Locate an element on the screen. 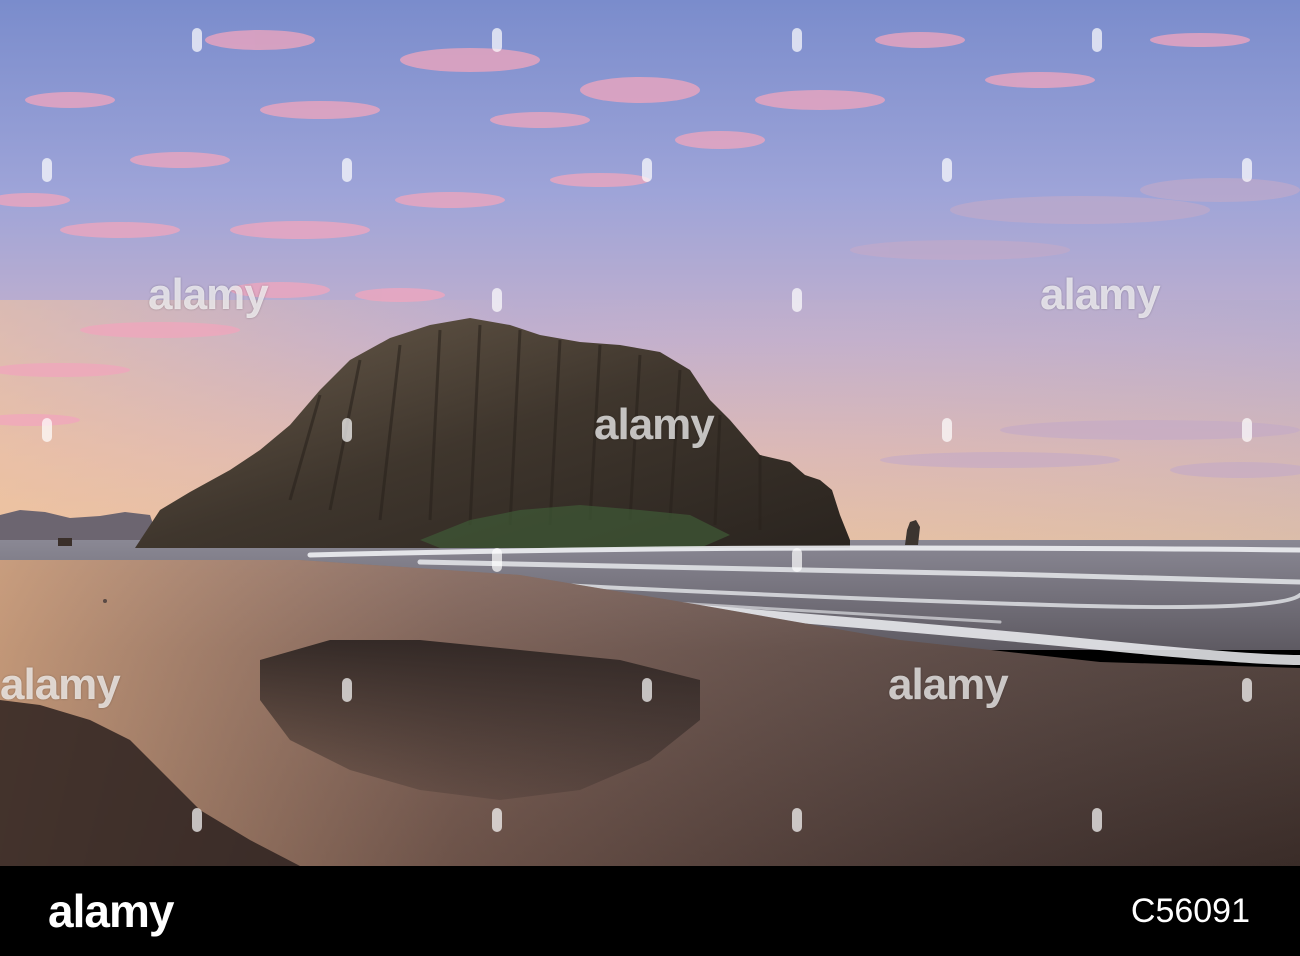 Image resolution: width=1300 pixels, height=956 pixels. image-id: C56091 is located at coordinates (1190, 911).